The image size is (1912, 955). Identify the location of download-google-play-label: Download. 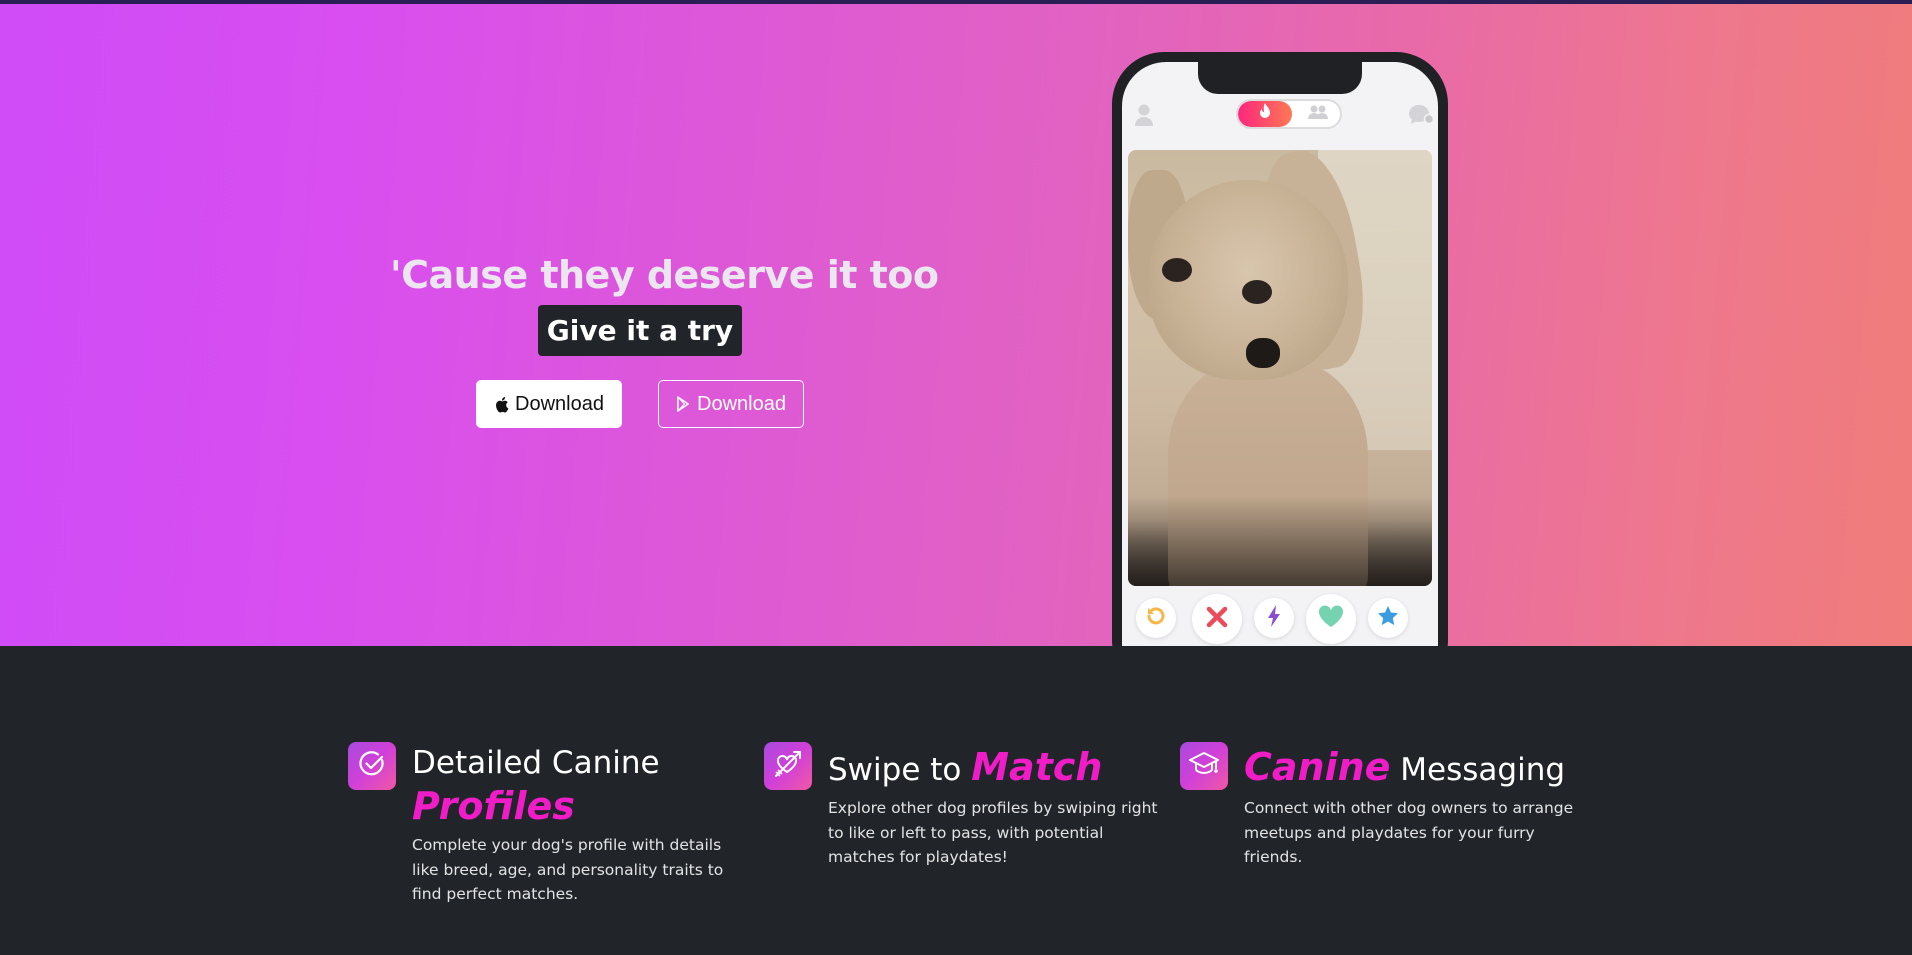
(741, 403).